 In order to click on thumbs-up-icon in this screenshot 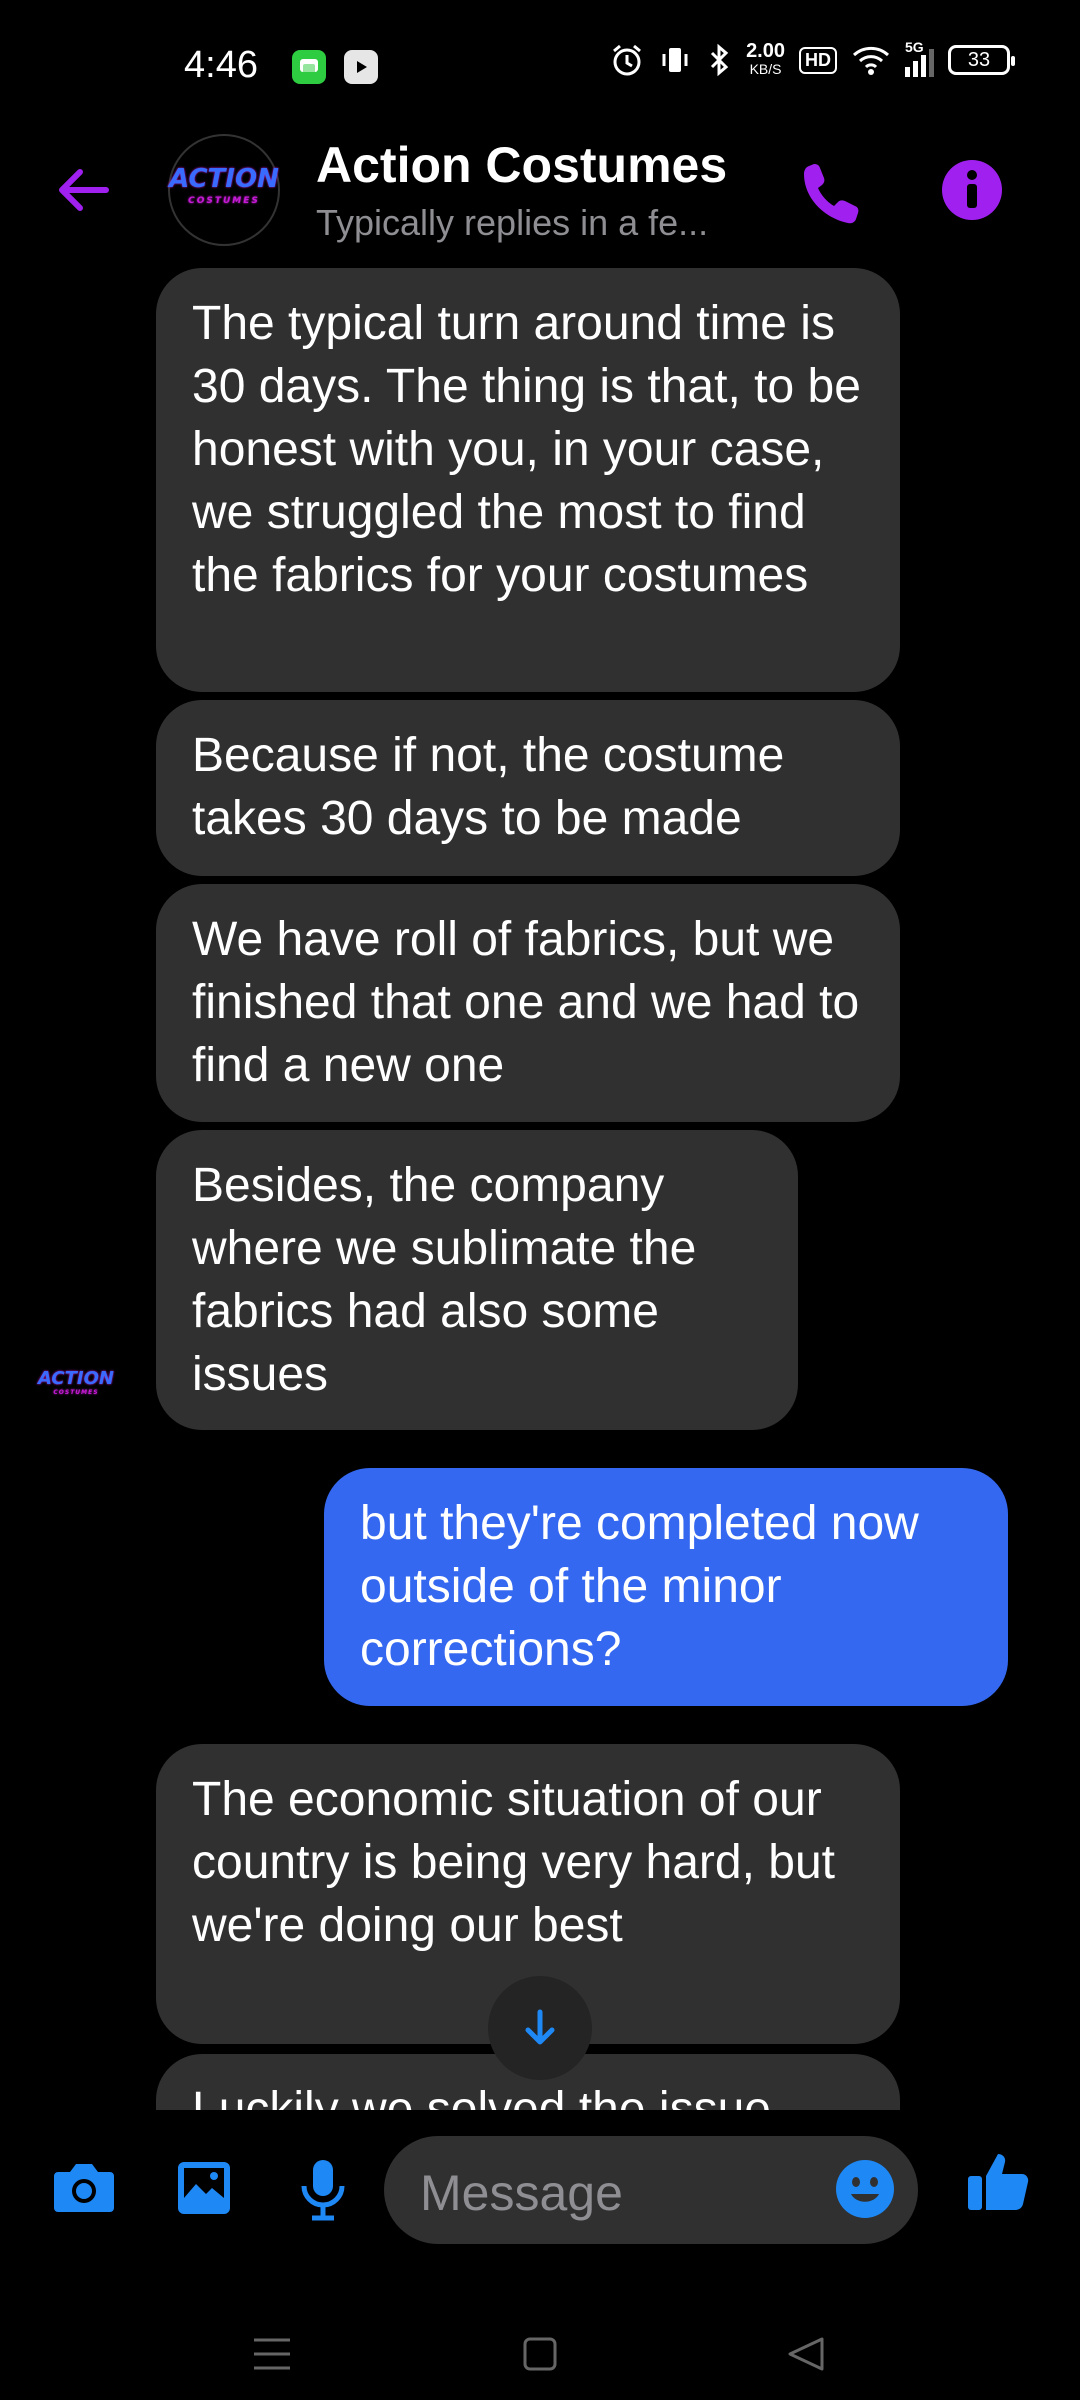, I will do `click(999, 2181)`.